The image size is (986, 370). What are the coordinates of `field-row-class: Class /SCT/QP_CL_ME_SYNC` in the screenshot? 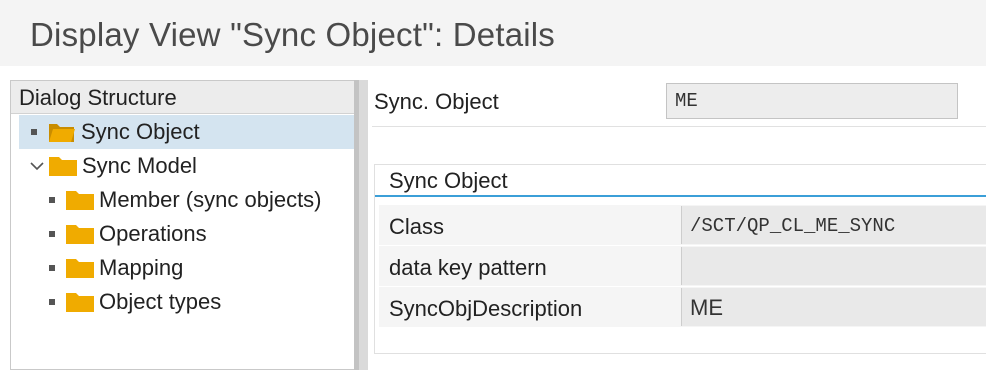 It's located at (682, 225).